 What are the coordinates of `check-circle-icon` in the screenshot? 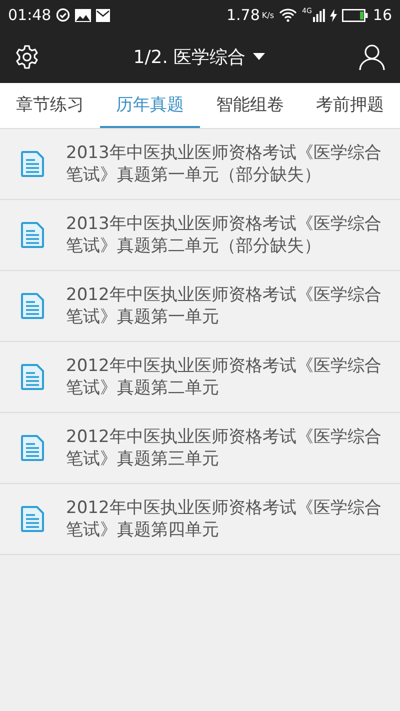 It's located at (63, 15).